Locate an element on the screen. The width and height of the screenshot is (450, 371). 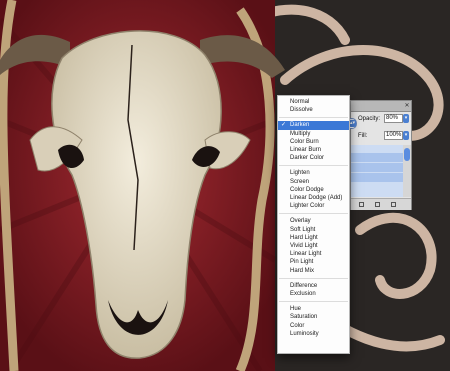
blend-mode-lighter-color: Lighter Color is located at coordinates (313, 206).